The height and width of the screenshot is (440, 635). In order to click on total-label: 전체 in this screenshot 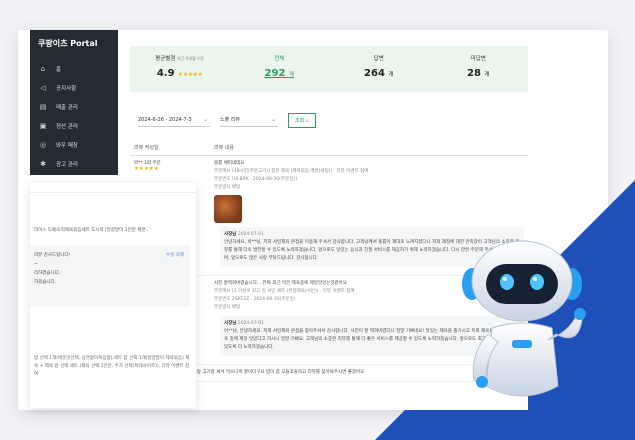, I will do `click(279, 59)`.